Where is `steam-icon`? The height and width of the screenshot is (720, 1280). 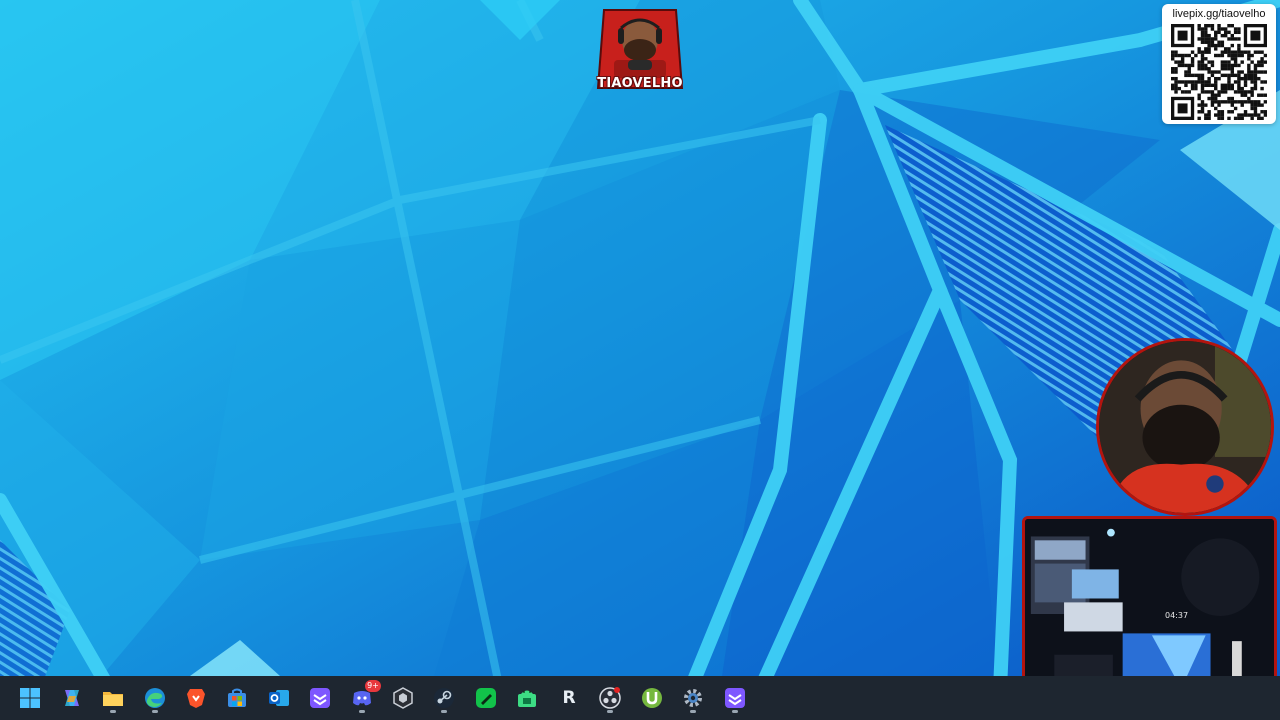 steam-icon is located at coordinates (444, 698).